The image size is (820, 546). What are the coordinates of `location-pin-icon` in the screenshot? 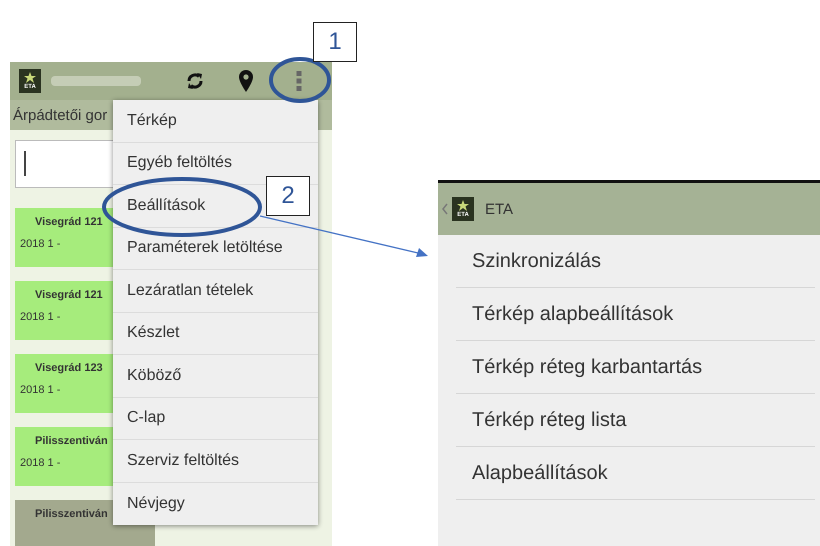 It's located at (246, 81).